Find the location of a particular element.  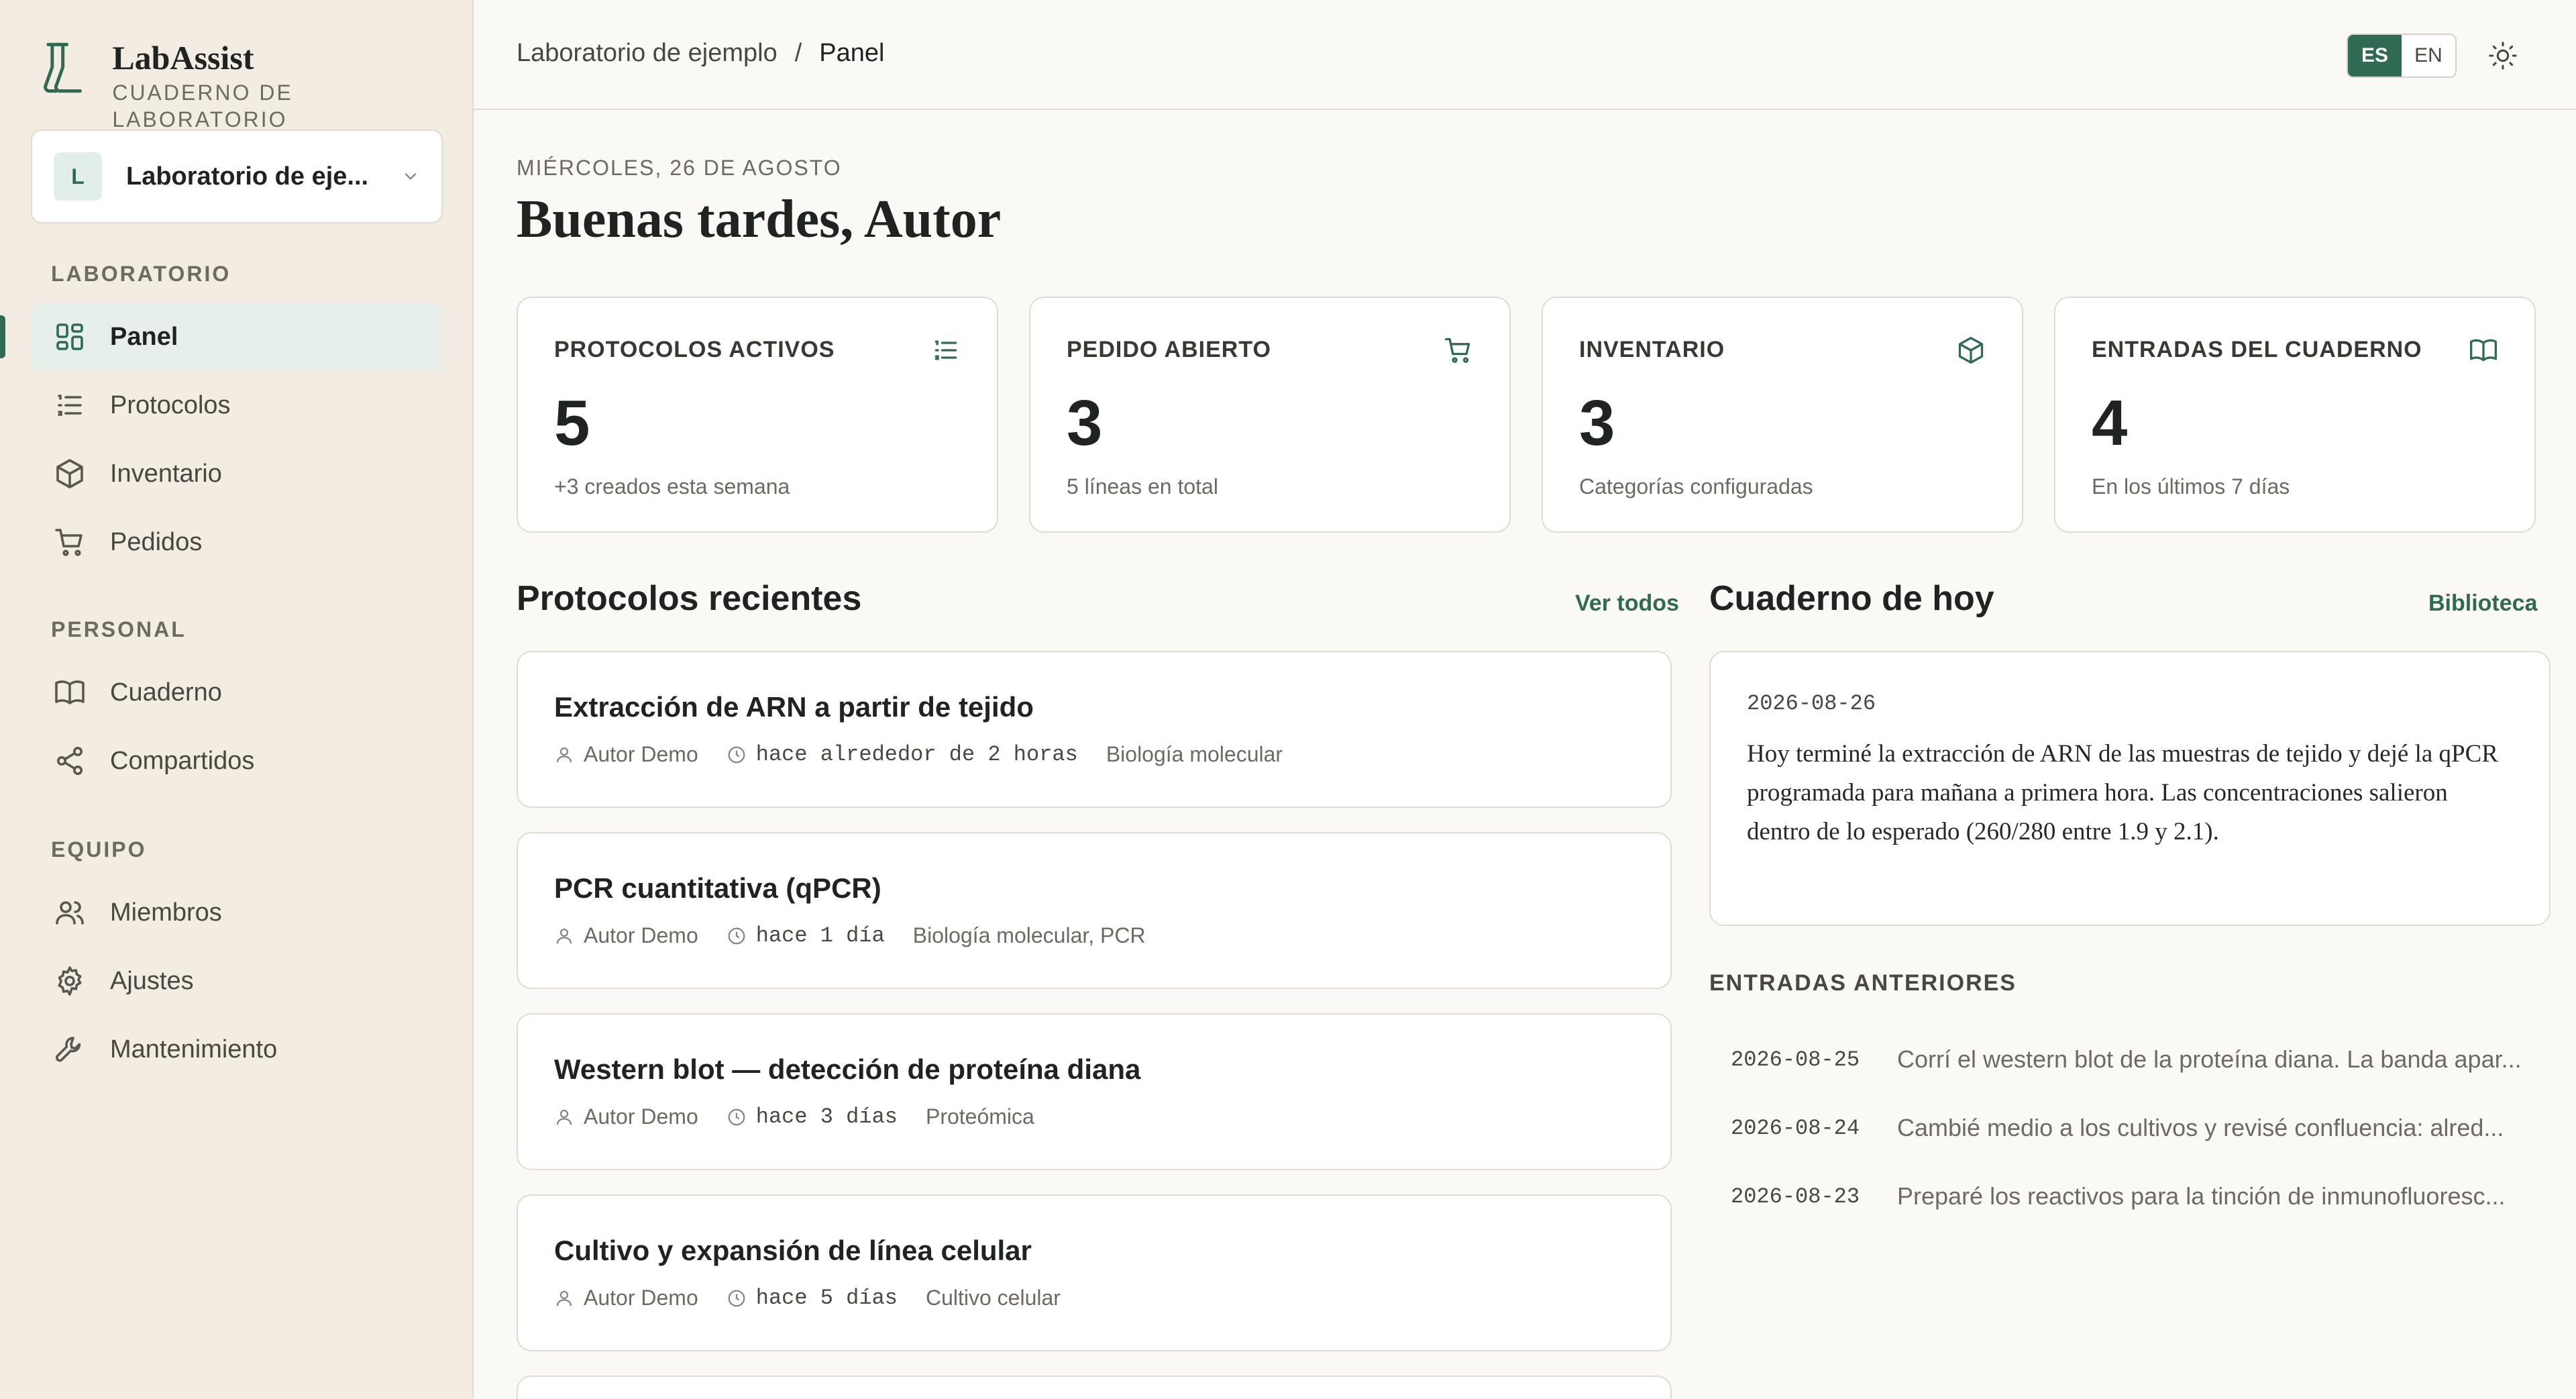

chevron-down-icon is located at coordinates (411, 176).